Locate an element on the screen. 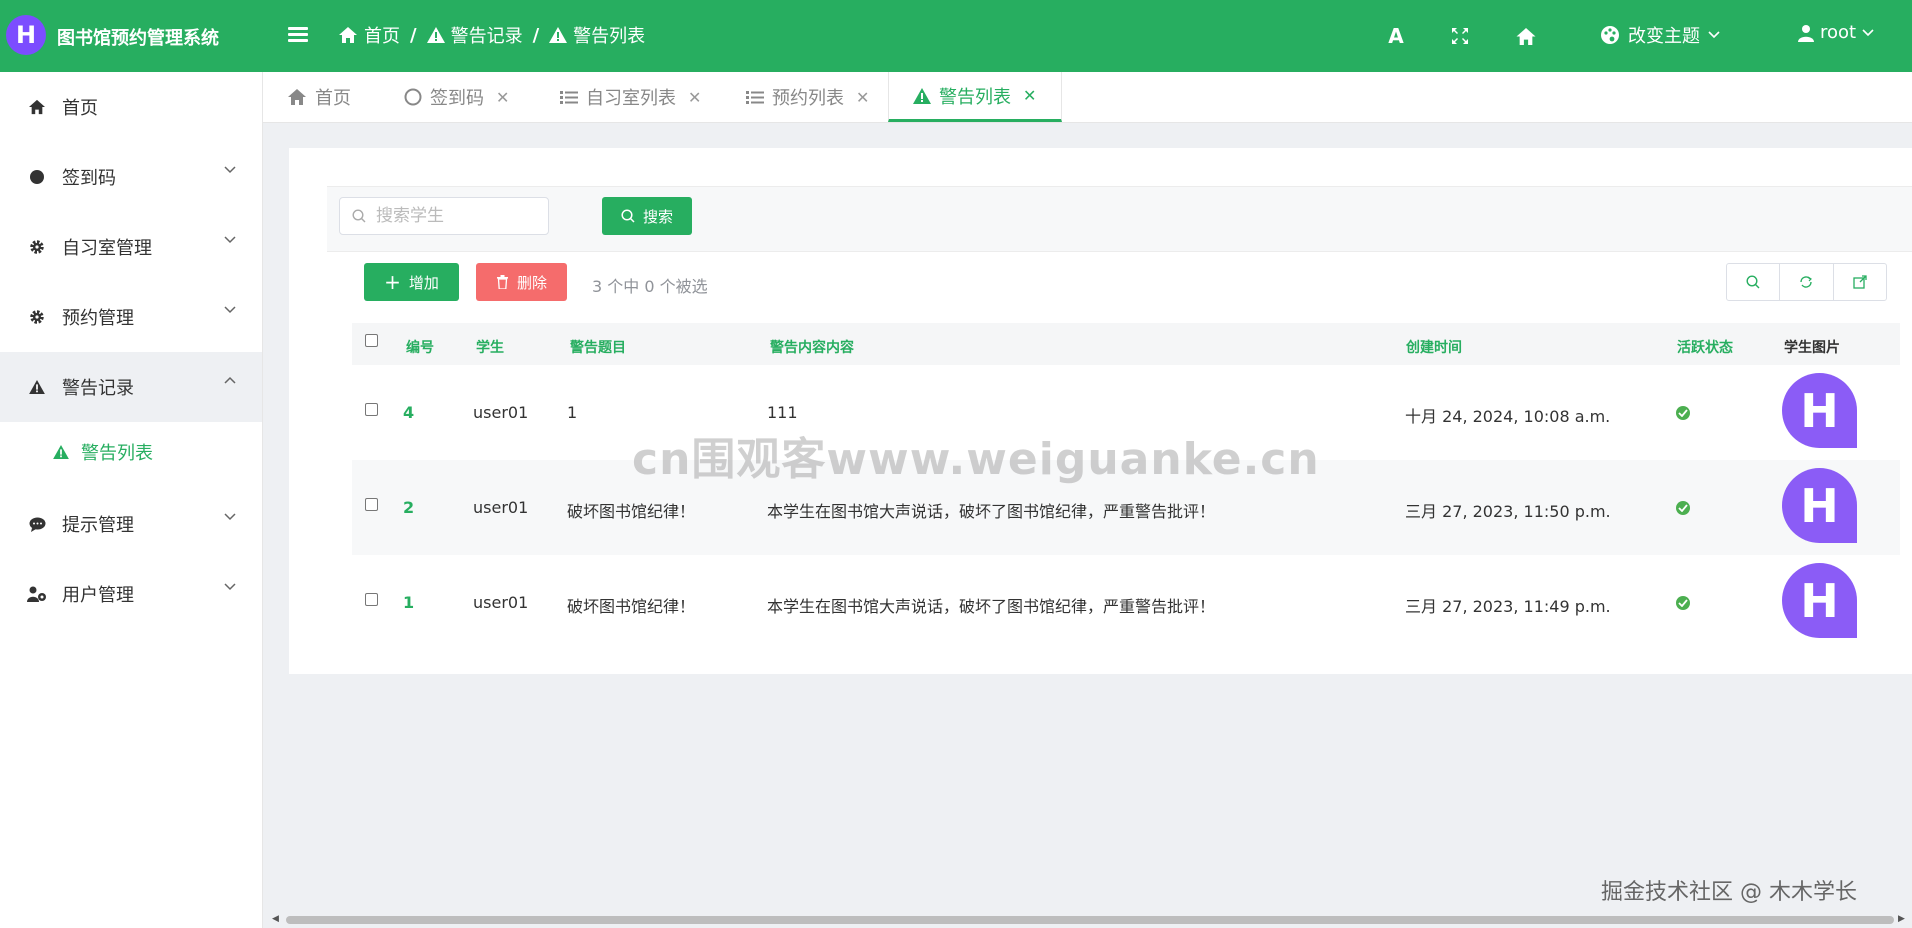 Image resolution: width=1912 pixels, height=928 pixels. sidebar-item-checkin-code: 签到码 is located at coordinates (131, 177).